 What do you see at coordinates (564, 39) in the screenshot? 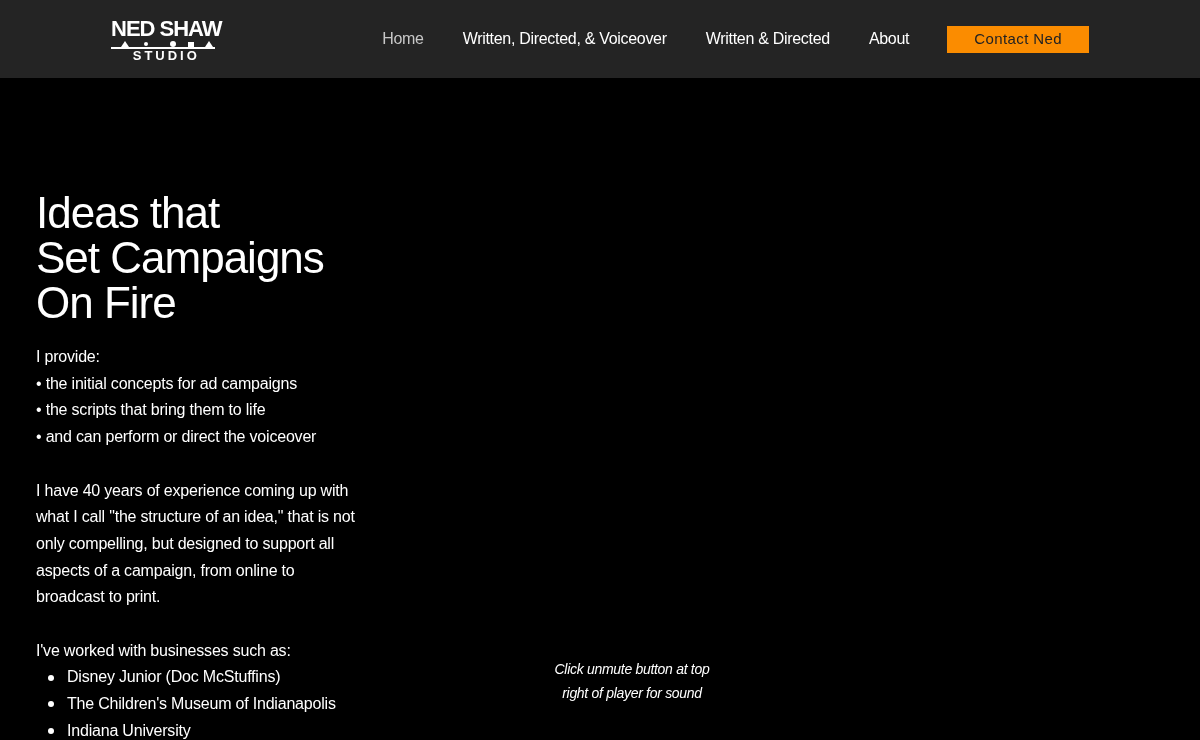
I see `nav-link: Written, Directed, & Voiceover` at bounding box center [564, 39].